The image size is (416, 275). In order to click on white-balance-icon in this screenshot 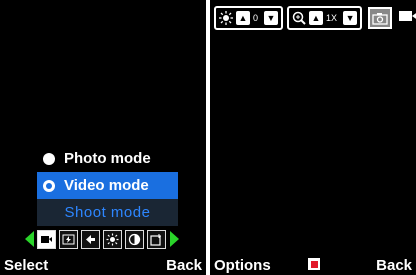, I will do `click(112, 239)`.